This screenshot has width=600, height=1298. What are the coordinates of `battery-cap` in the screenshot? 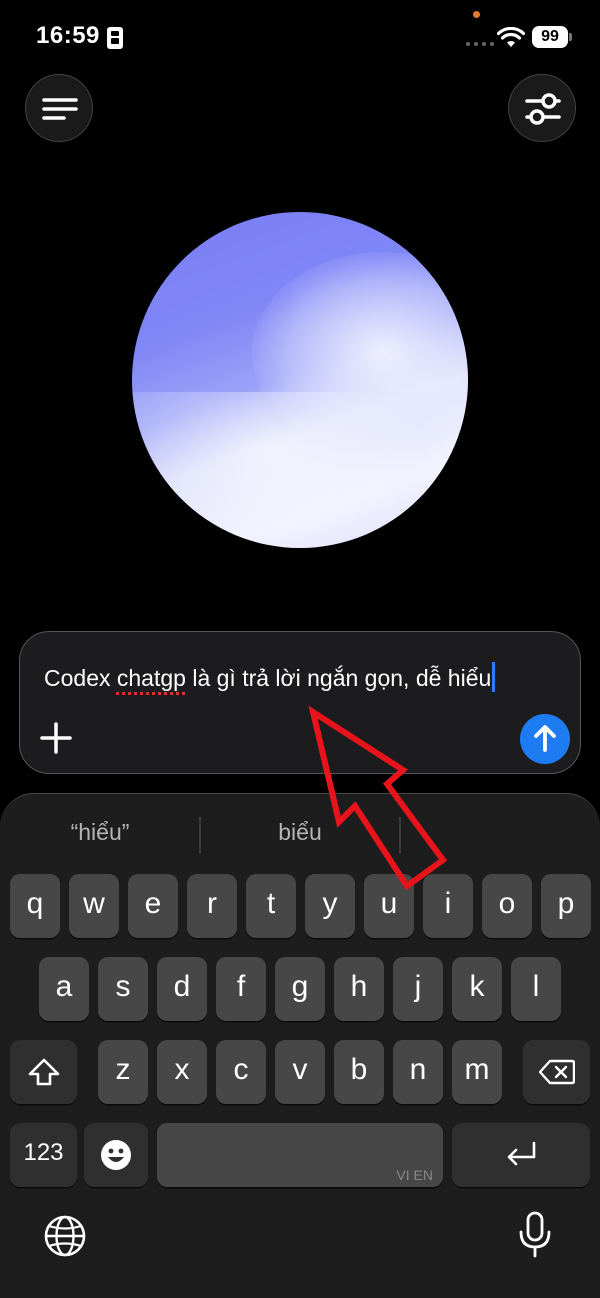 It's located at (570, 37).